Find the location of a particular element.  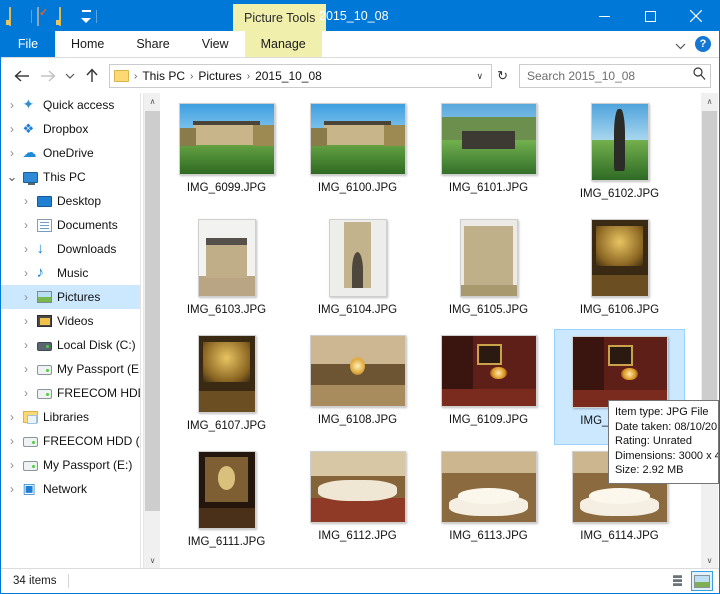

file-tile: IMG_6102.JPG is located at coordinates (619, 155).